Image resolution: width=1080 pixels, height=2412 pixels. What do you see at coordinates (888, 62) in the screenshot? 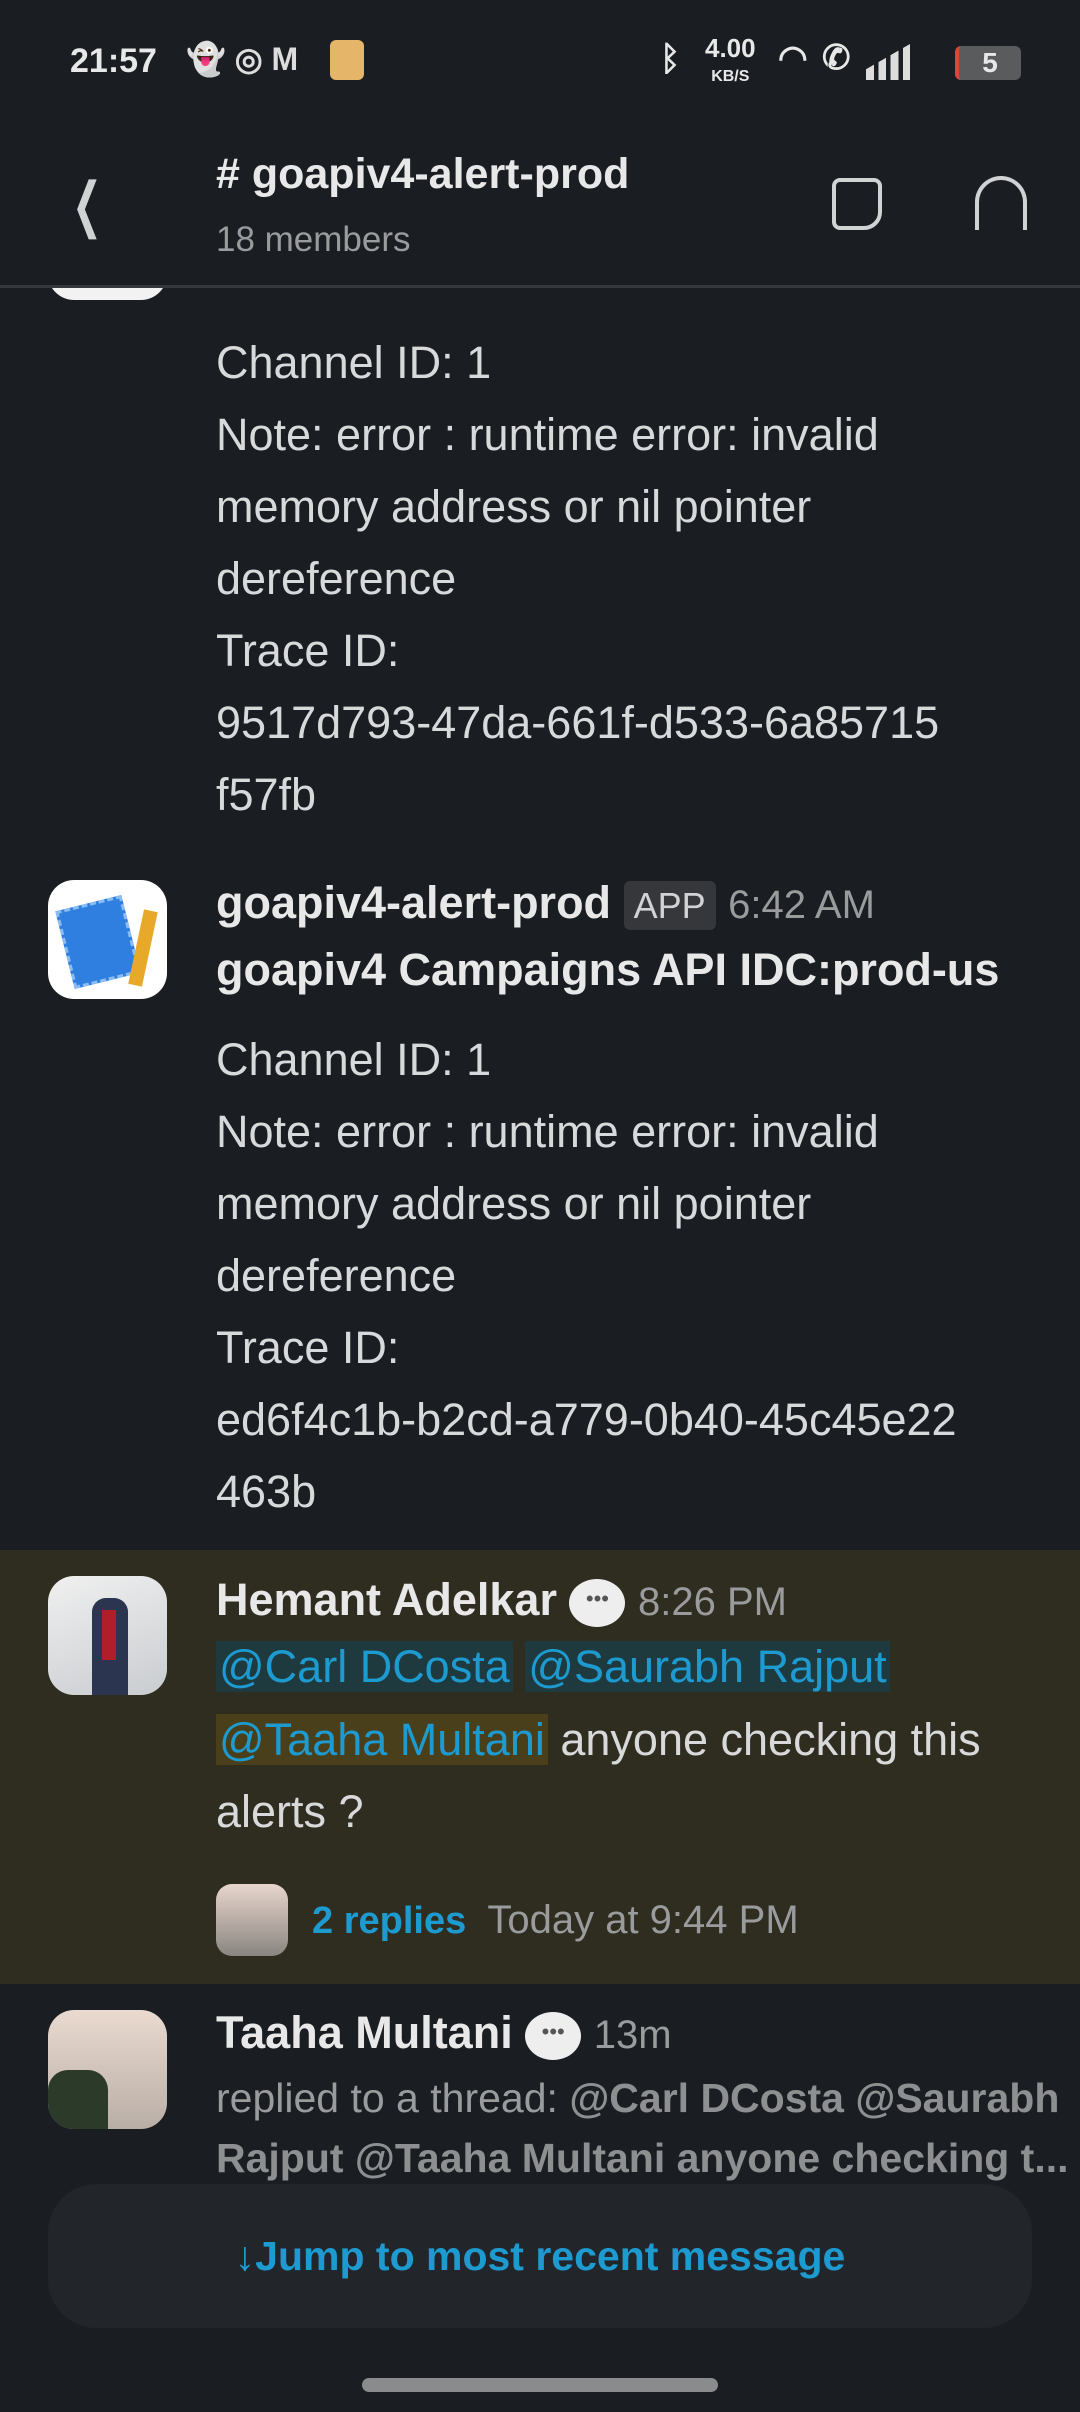
I see `signal-icon` at bounding box center [888, 62].